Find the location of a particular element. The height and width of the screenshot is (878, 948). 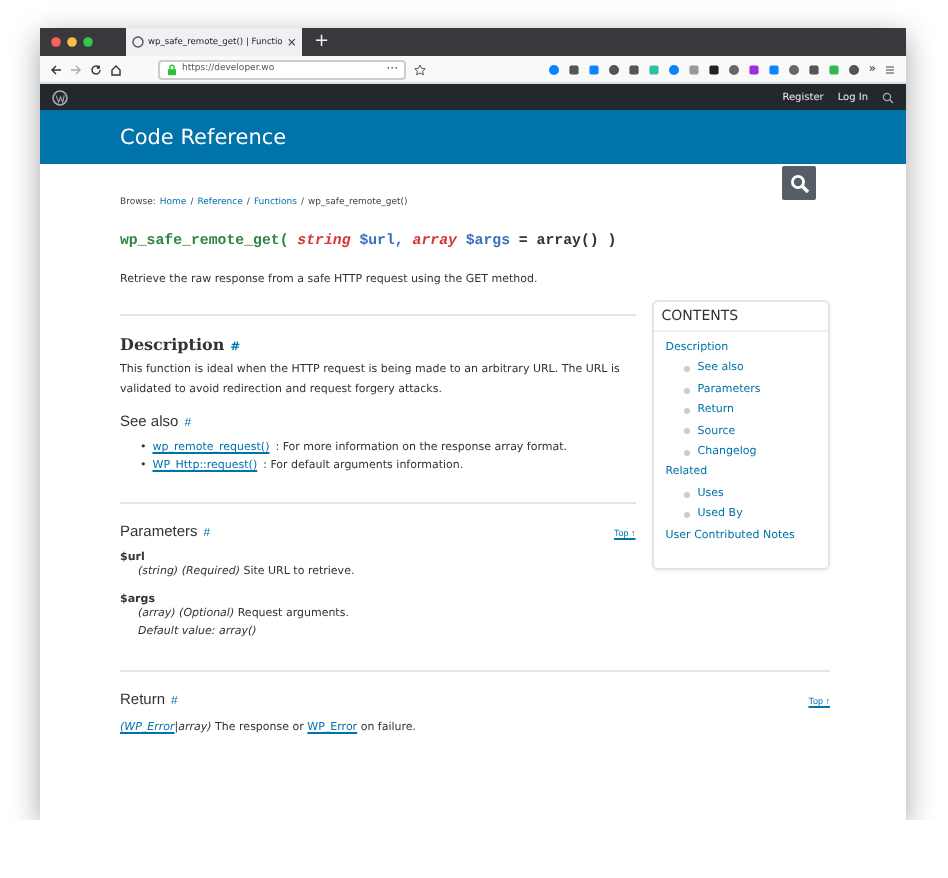

back-icon is located at coordinates (56, 69).